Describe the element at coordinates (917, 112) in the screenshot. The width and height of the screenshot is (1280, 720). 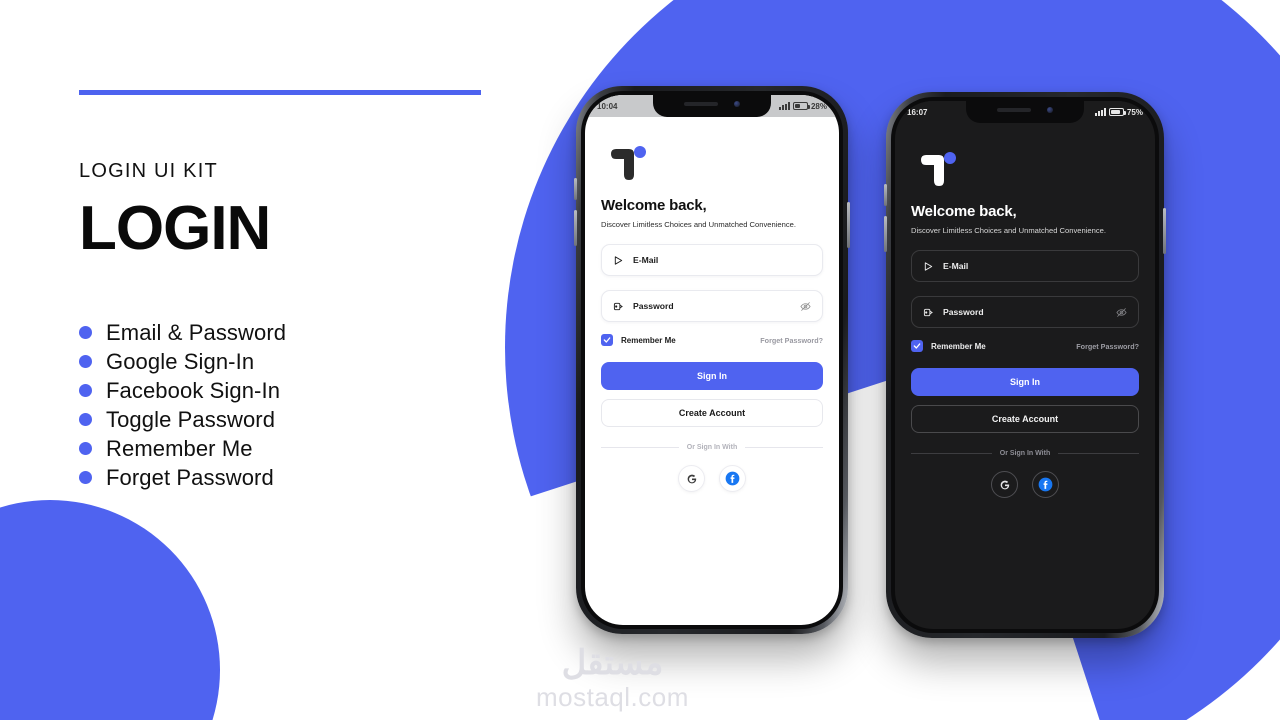
I see `status-time: 16:07` at that location.